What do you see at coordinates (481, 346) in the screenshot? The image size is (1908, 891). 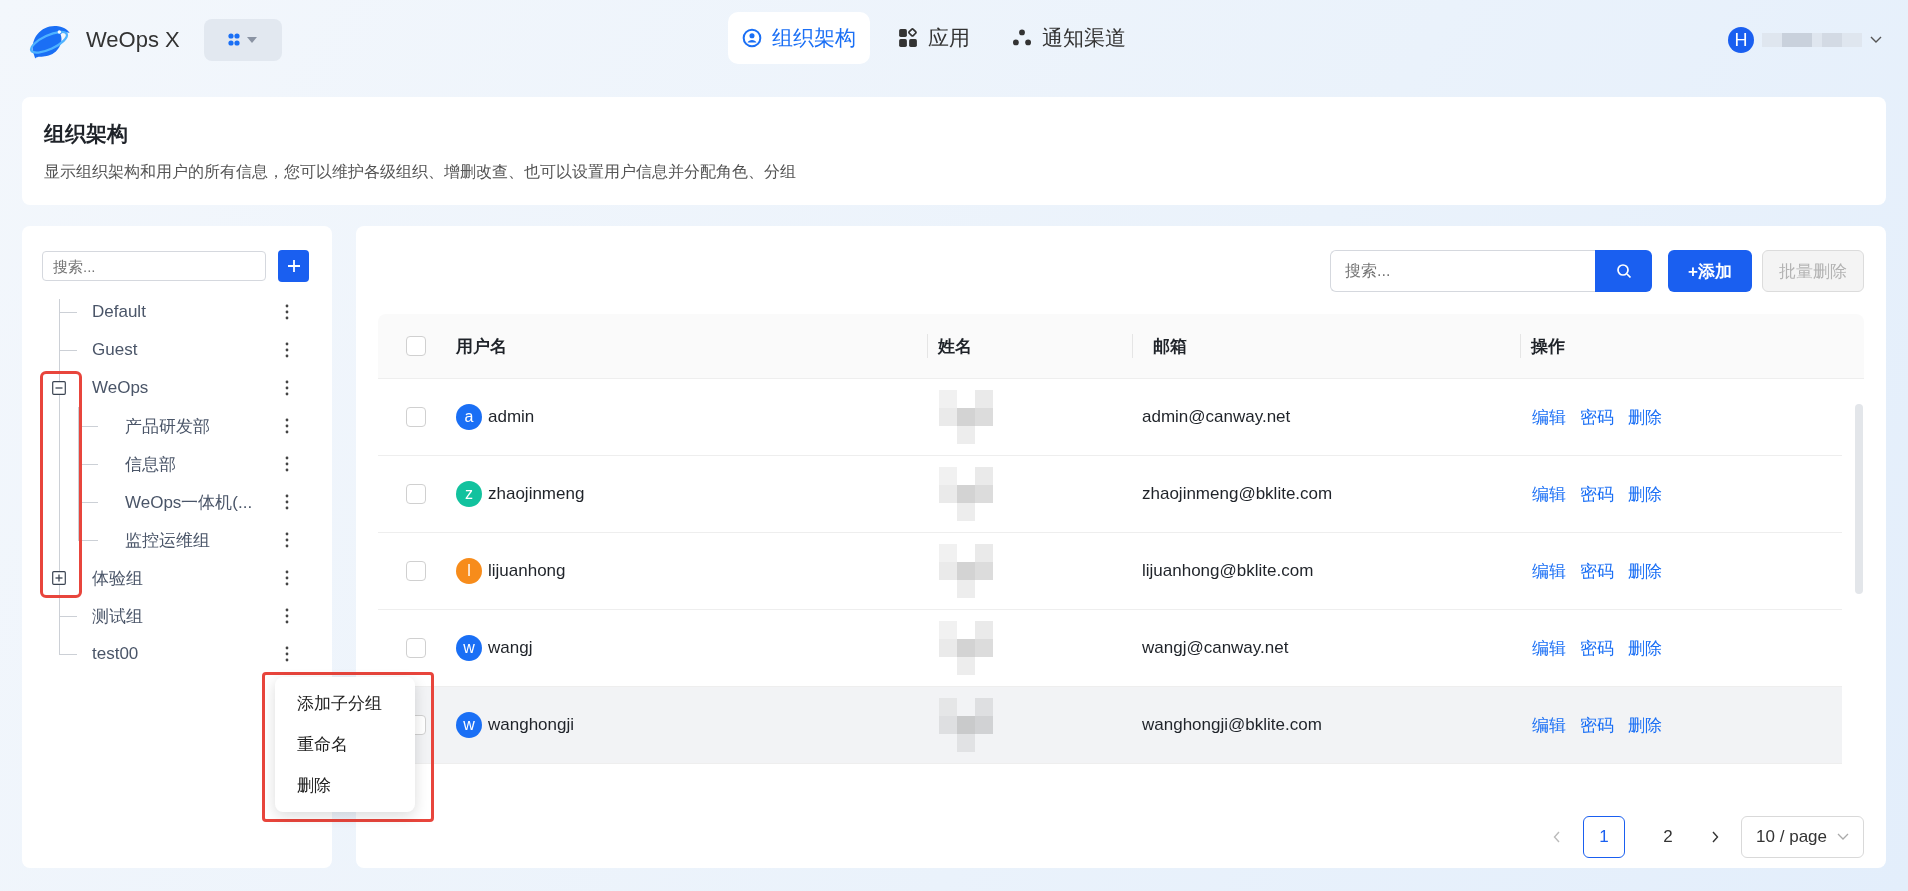 I see `column-header: 用户名` at bounding box center [481, 346].